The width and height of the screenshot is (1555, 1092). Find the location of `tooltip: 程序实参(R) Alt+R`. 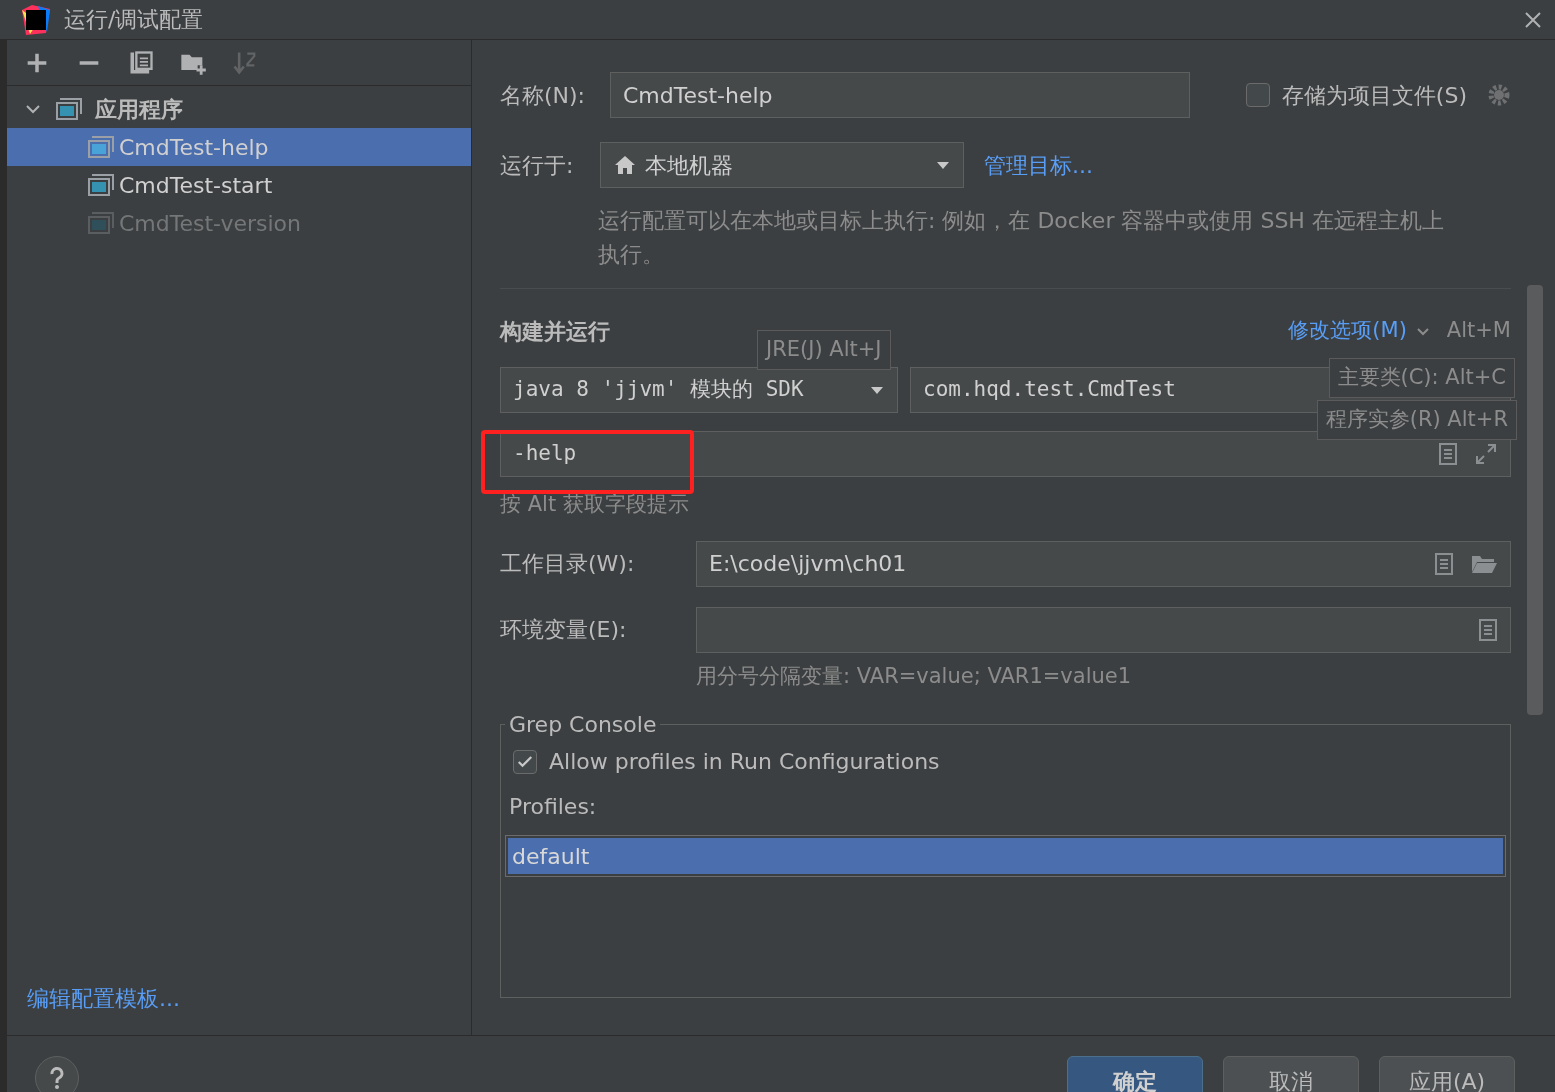

tooltip: 程序实参(R) Alt+R is located at coordinates (1416, 420).